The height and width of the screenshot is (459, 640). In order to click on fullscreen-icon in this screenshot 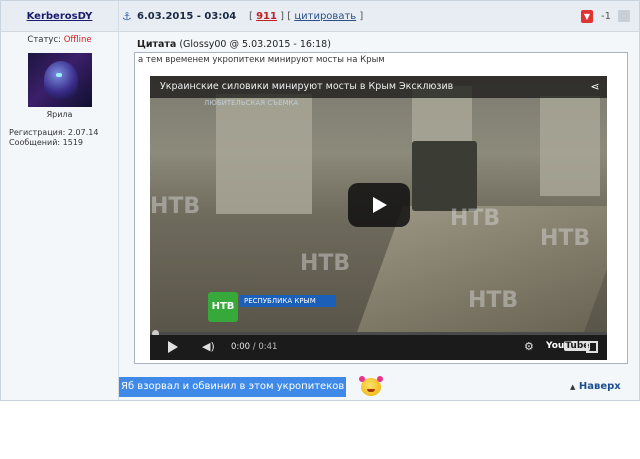, I will do `click(592, 347)`.